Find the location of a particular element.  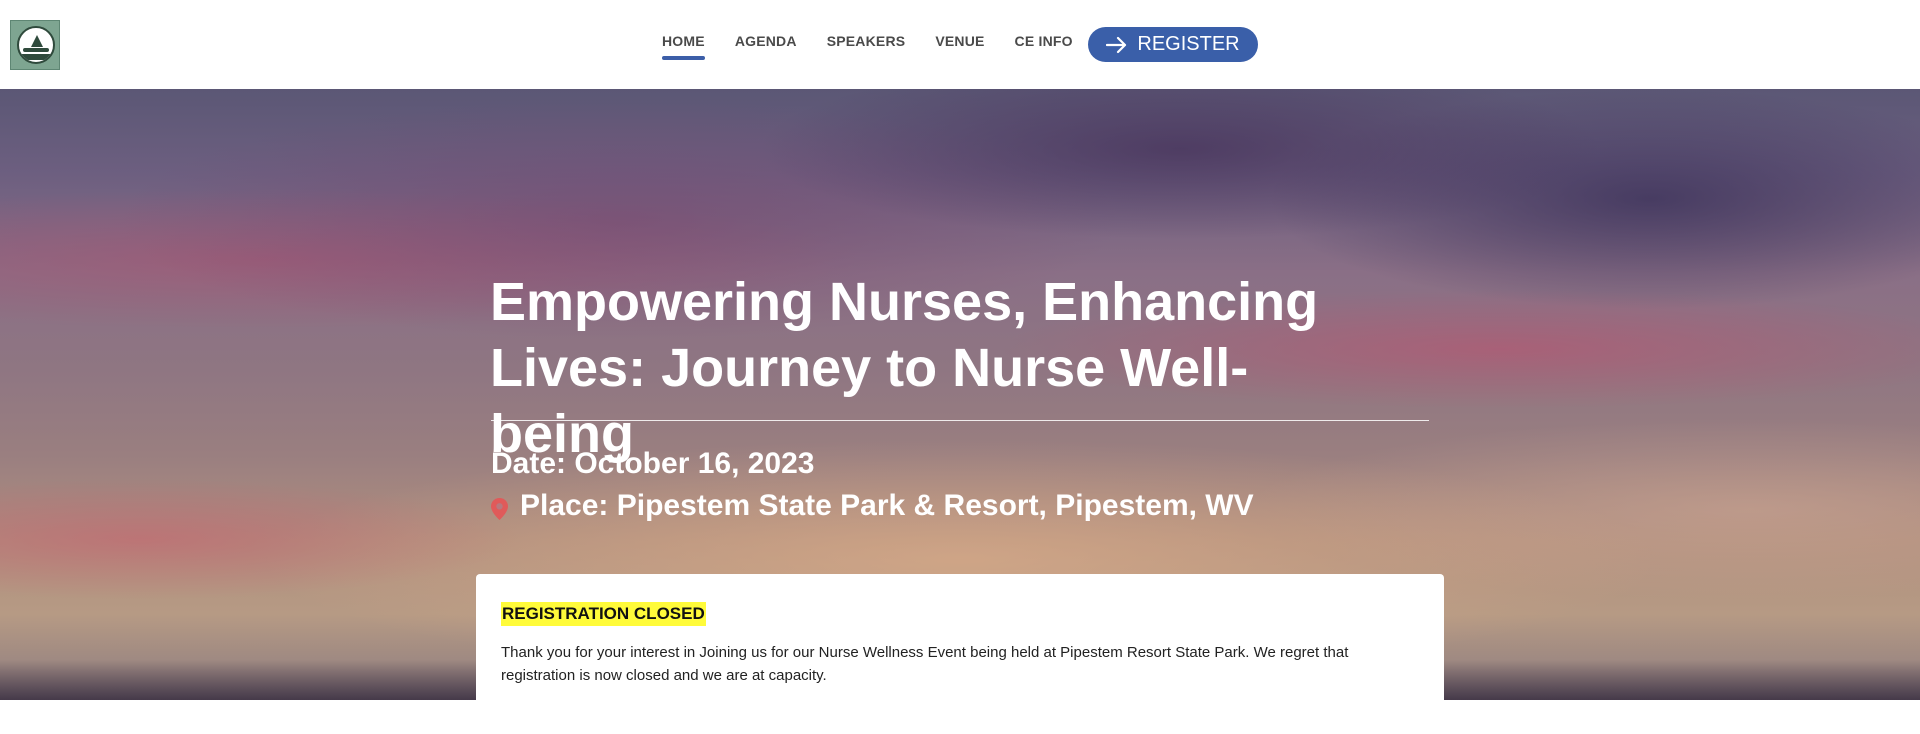

site-logo is located at coordinates (35, 45).